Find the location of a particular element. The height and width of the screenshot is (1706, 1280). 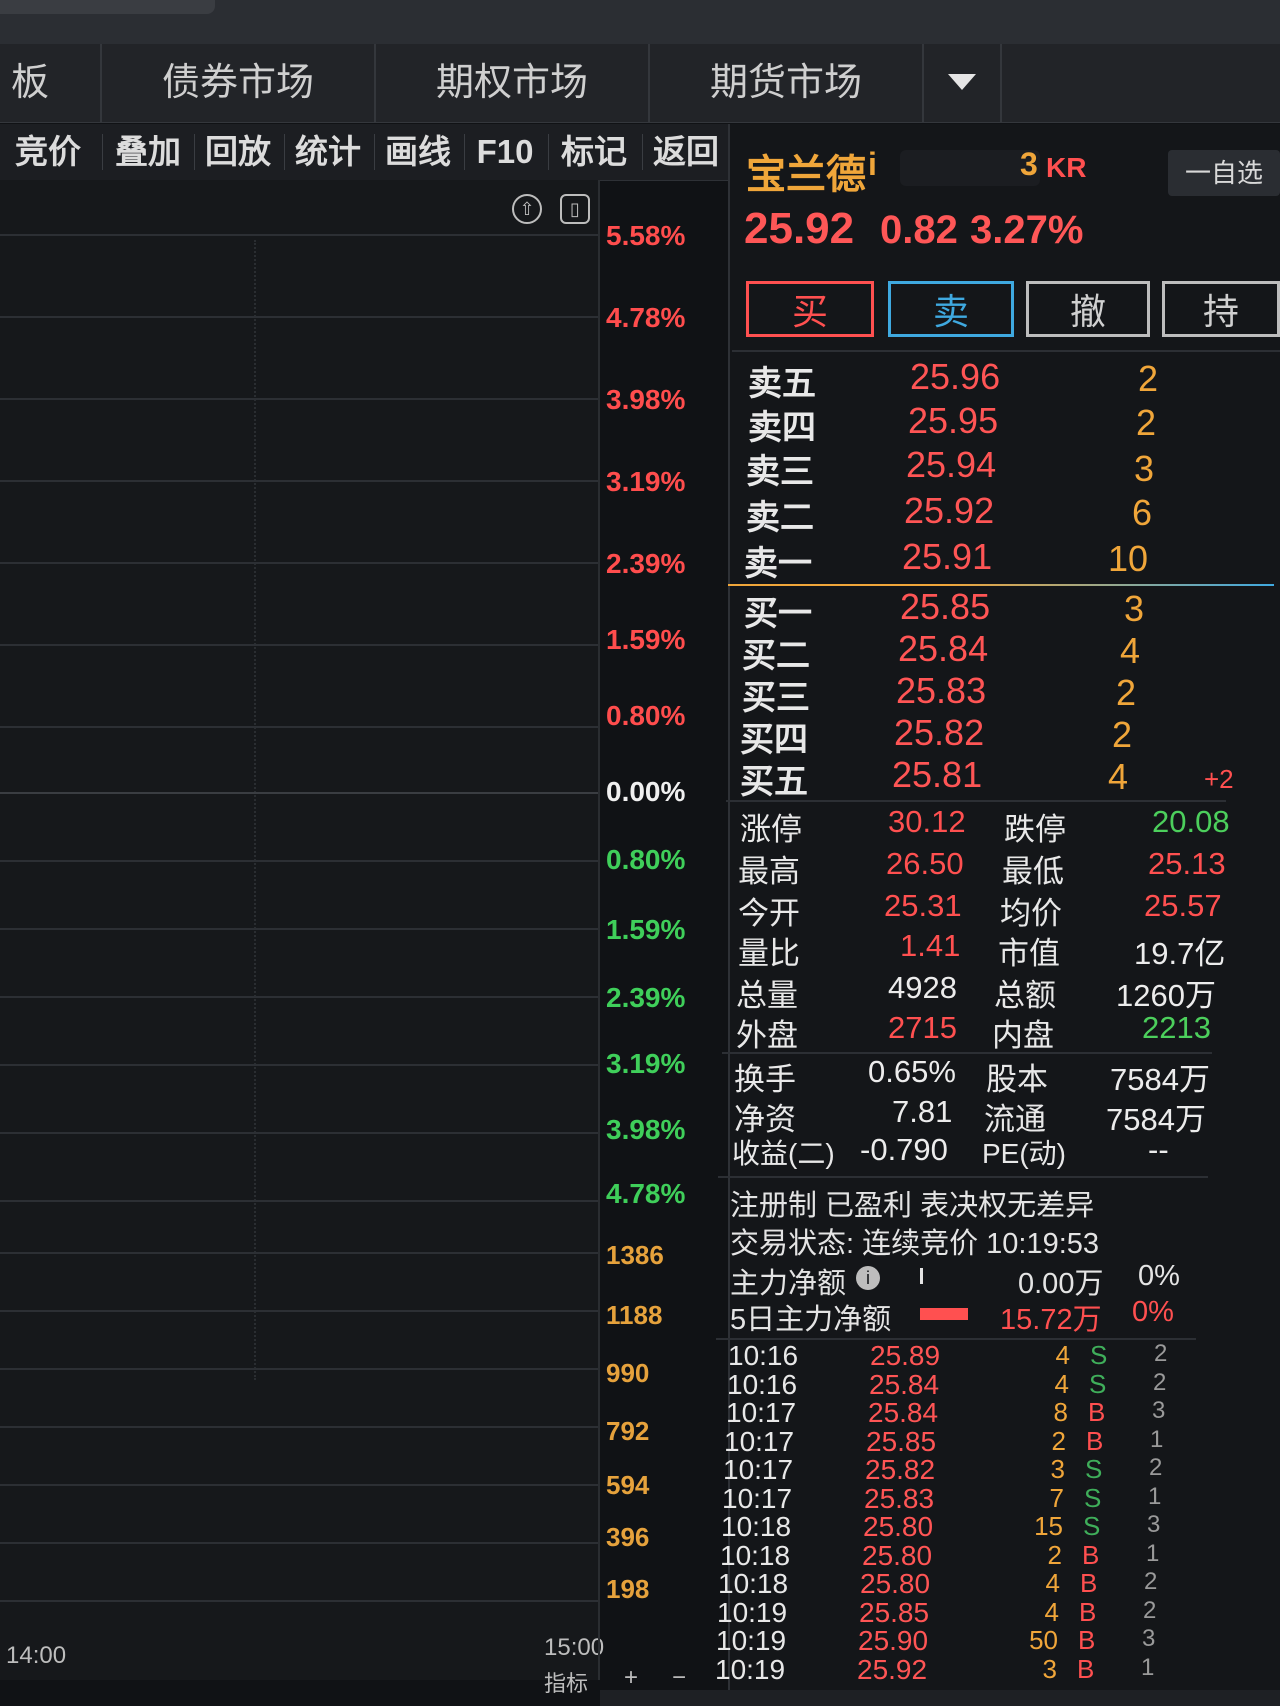

toolbar-stats-button: 统计 is located at coordinates (328, 152).